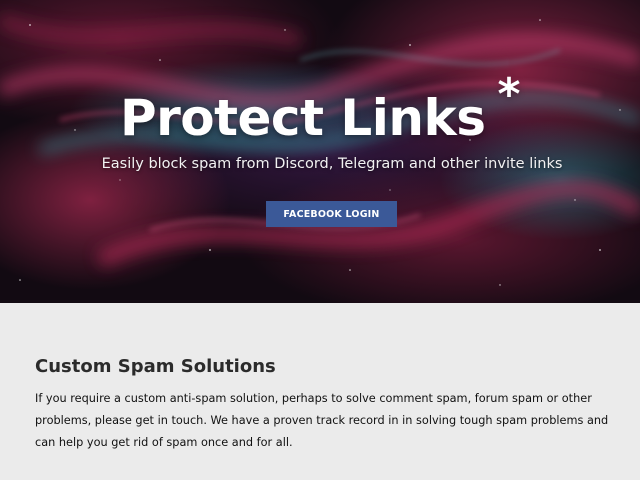 Image resolution: width=640 pixels, height=480 pixels. Describe the element at coordinates (509, 94) in the screenshot. I see `hero-title-asterisk: *` at that location.